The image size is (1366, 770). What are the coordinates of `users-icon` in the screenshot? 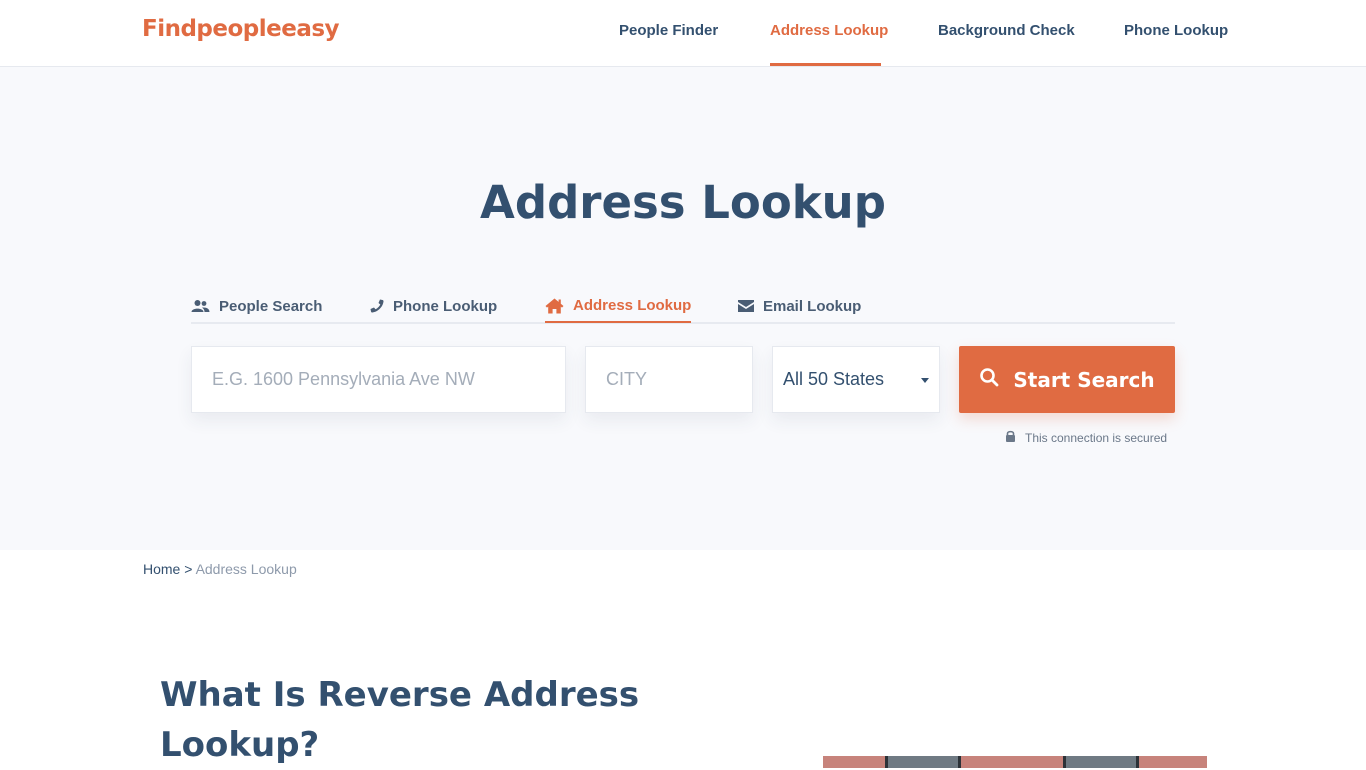 It's located at (200, 306).